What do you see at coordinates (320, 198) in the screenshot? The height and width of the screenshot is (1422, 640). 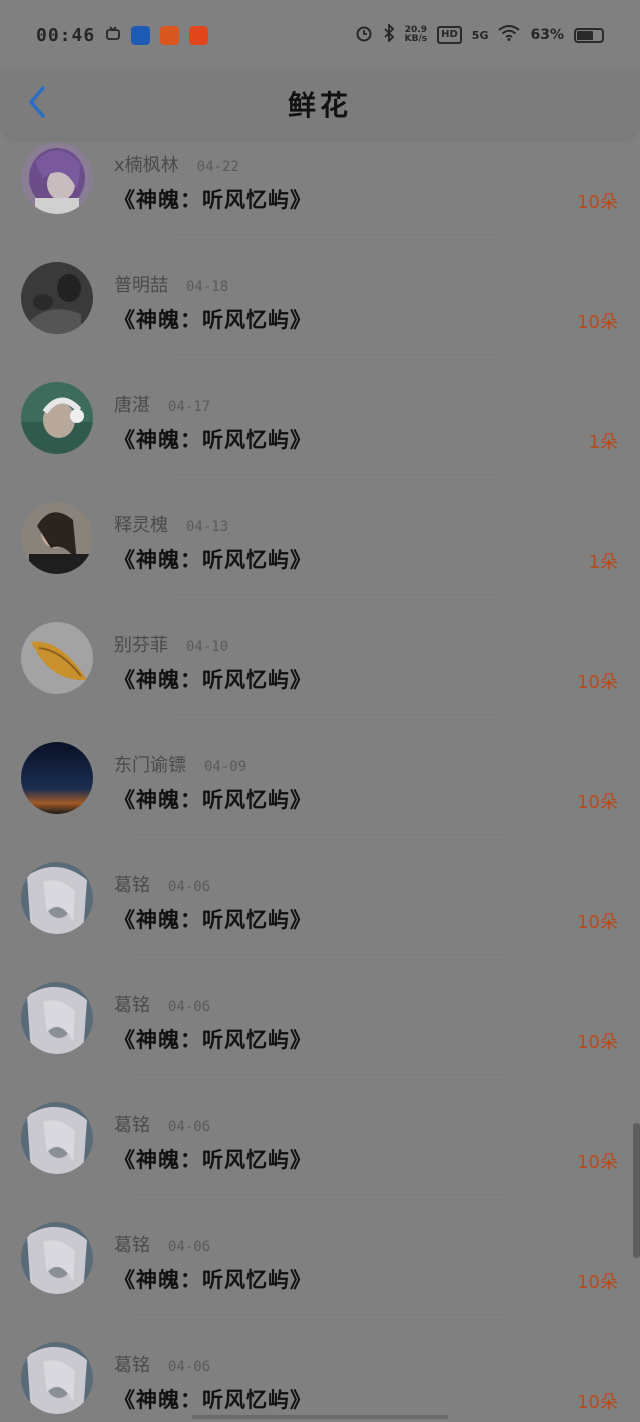 I see `list-item: x楠枫林 04-22 《神魄：听风忆屿》 10朵` at bounding box center [320, 198].